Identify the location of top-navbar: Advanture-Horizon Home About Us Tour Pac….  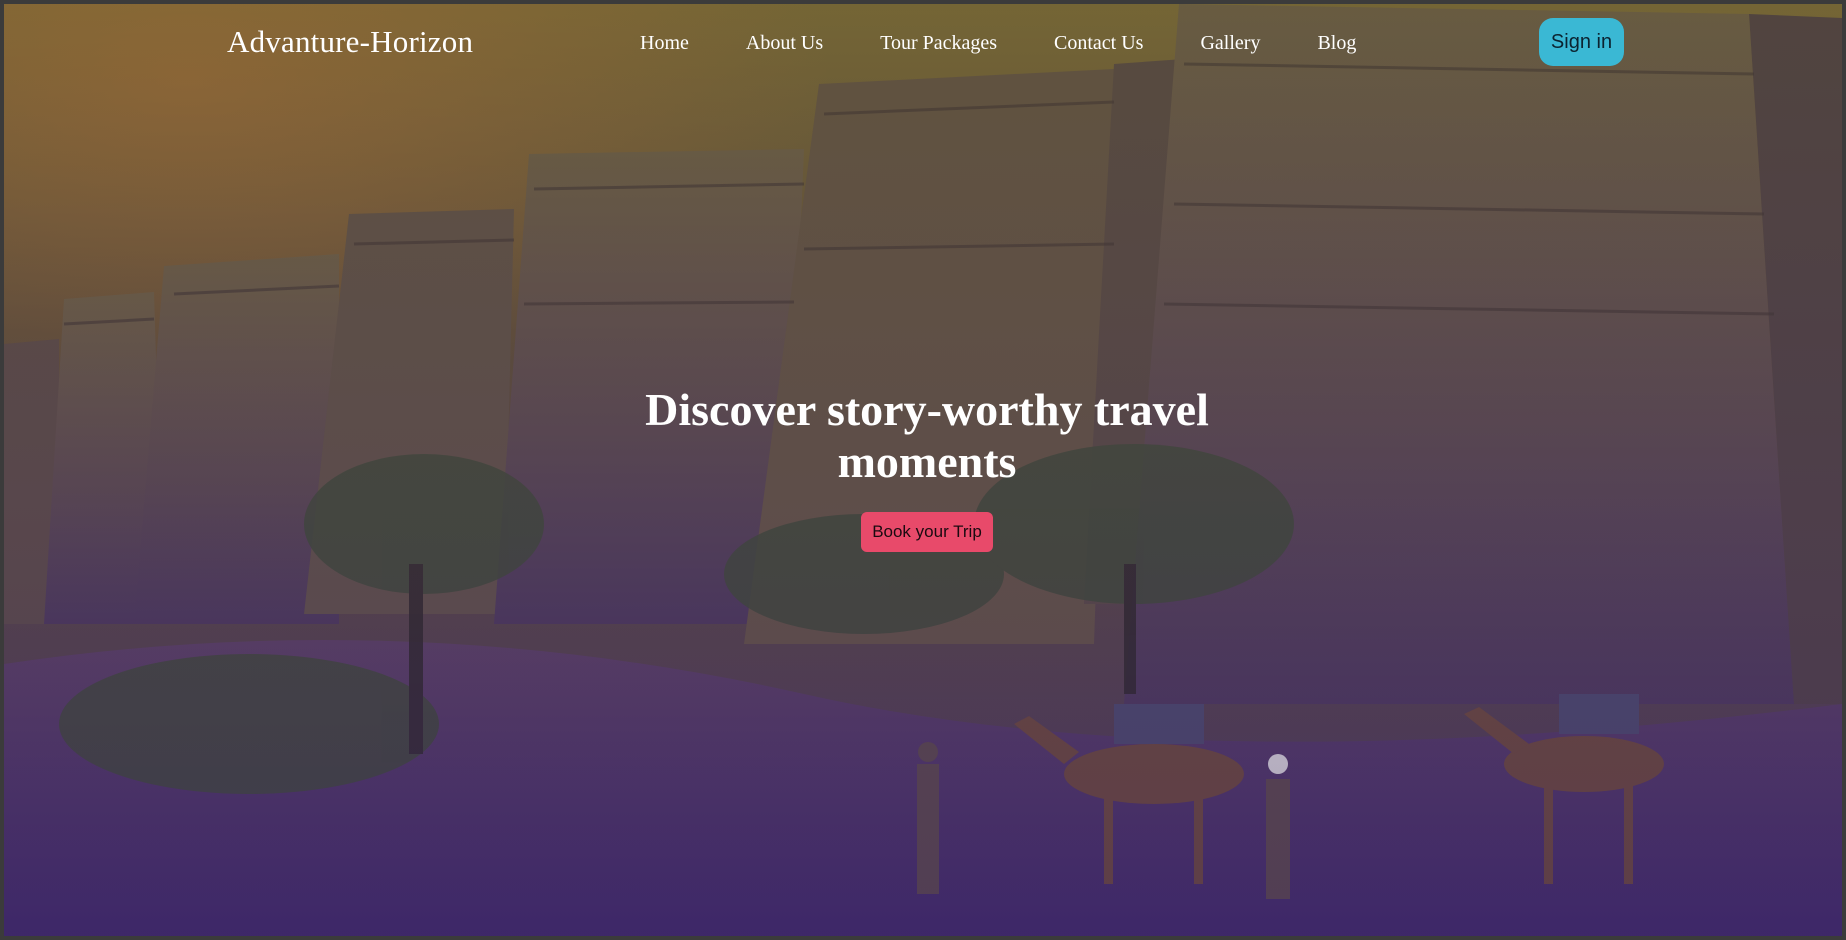
(923, 44).